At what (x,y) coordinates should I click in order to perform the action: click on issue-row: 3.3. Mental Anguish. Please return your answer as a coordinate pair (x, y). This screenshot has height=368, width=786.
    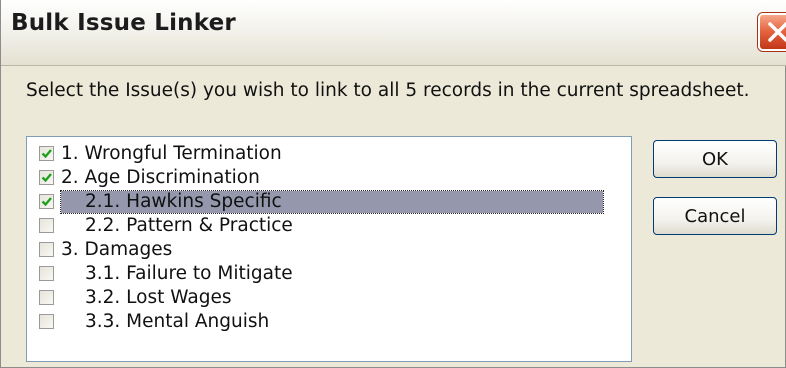
    Looking at the image, I should click on (329, 322).